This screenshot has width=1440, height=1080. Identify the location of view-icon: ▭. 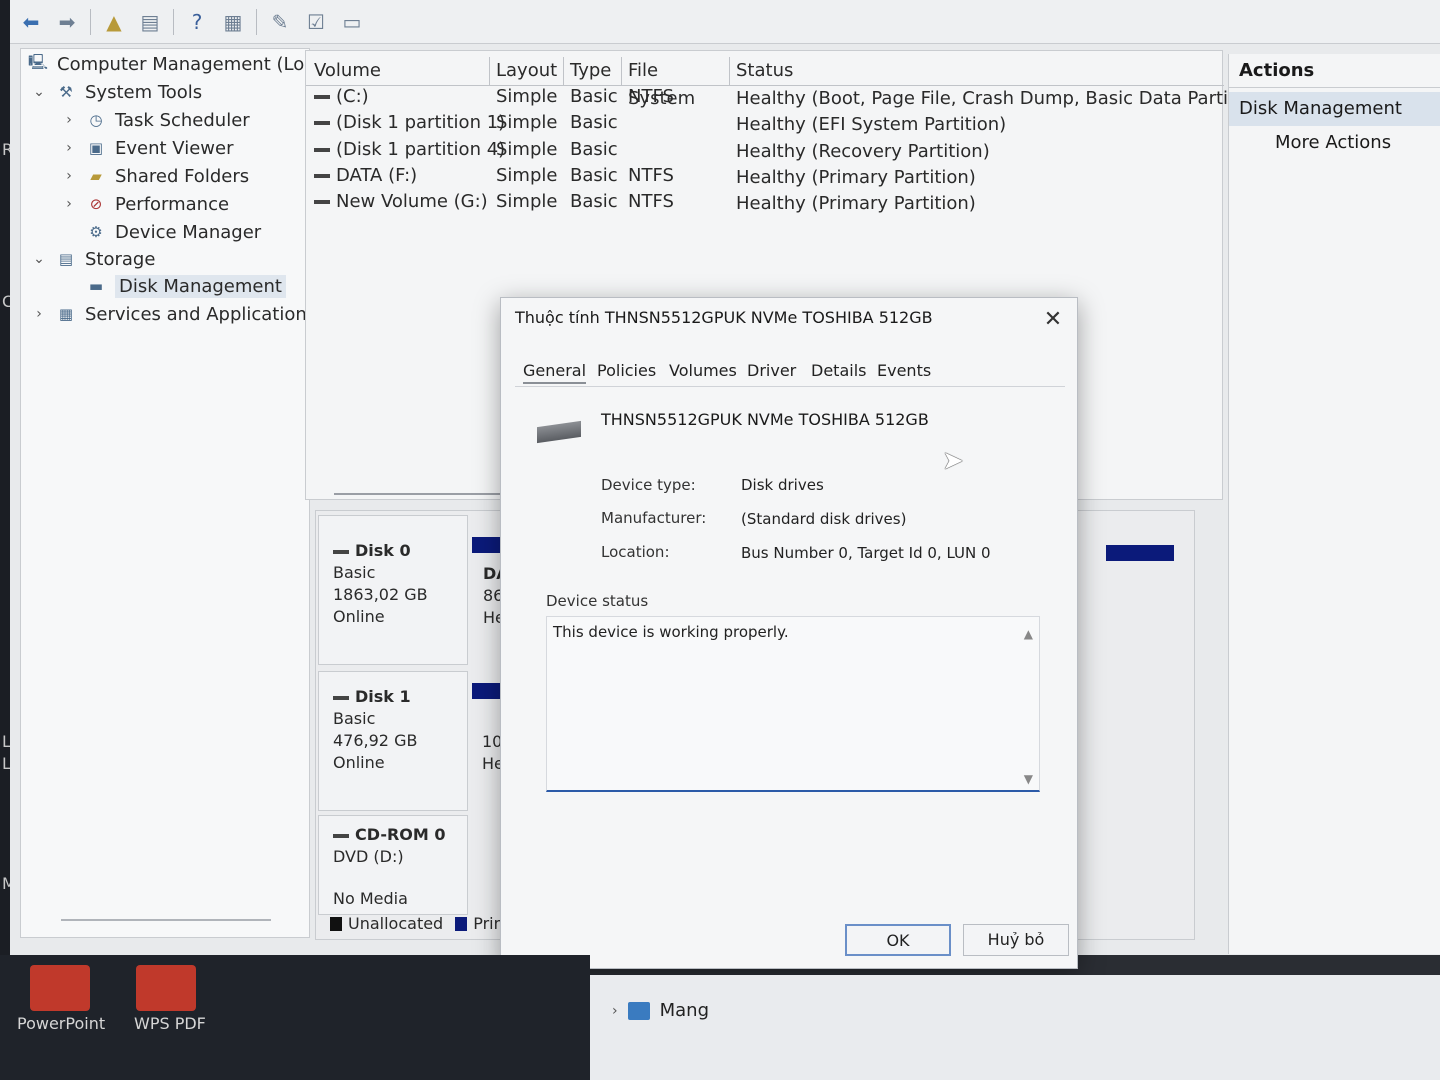
(352, 22).